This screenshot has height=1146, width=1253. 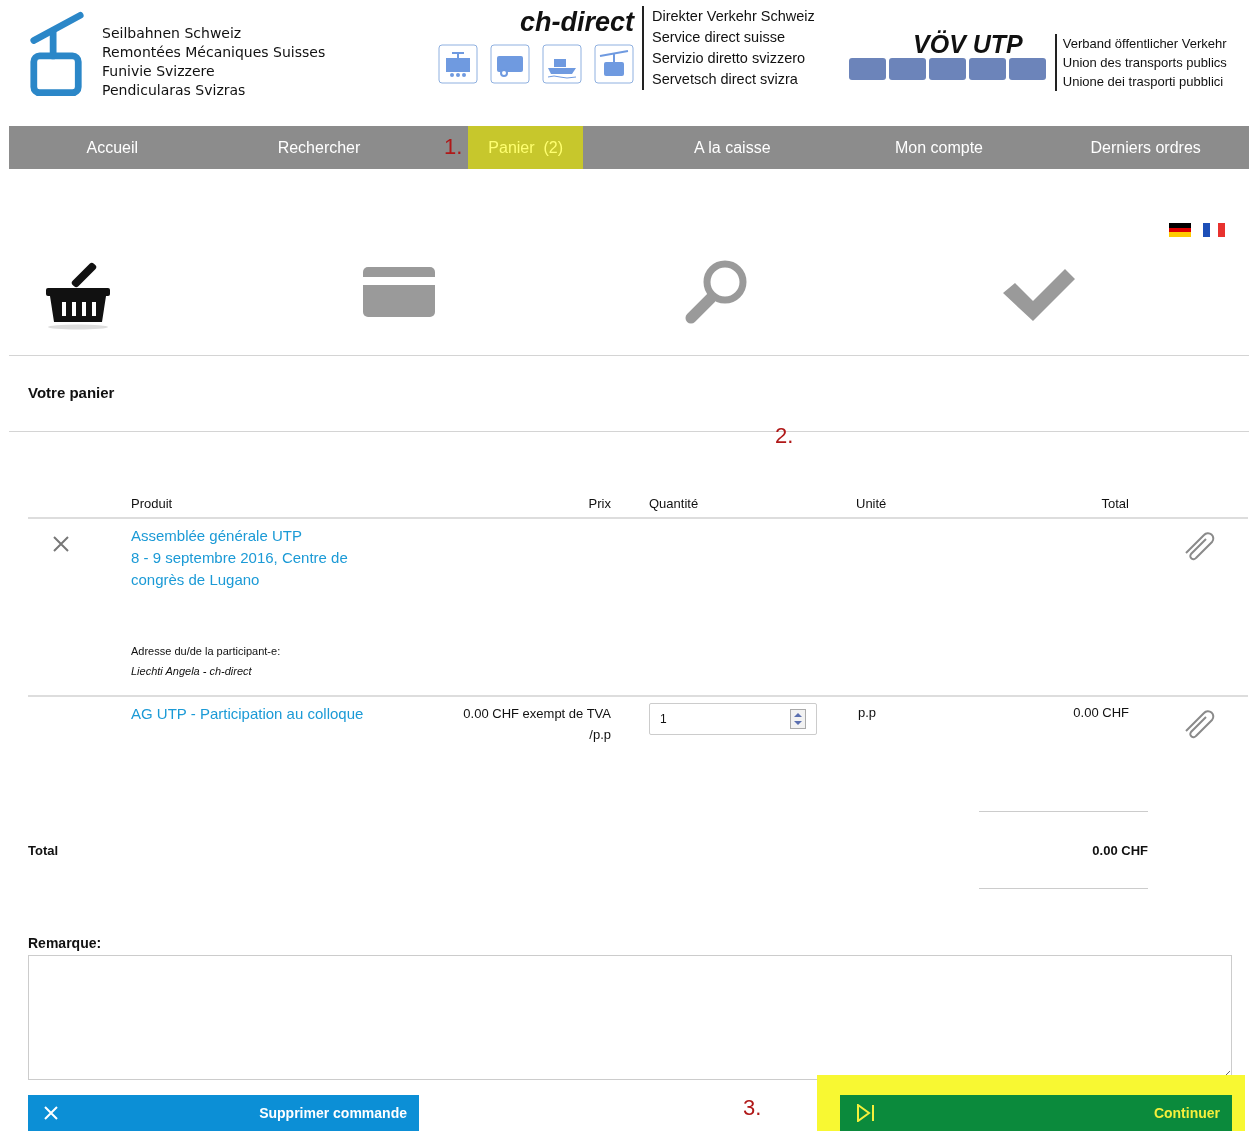 What do you see at coordinates (319, 147) in the screenshot?
I see `nav-link: Rechercher` at bounding box center [319, 147].